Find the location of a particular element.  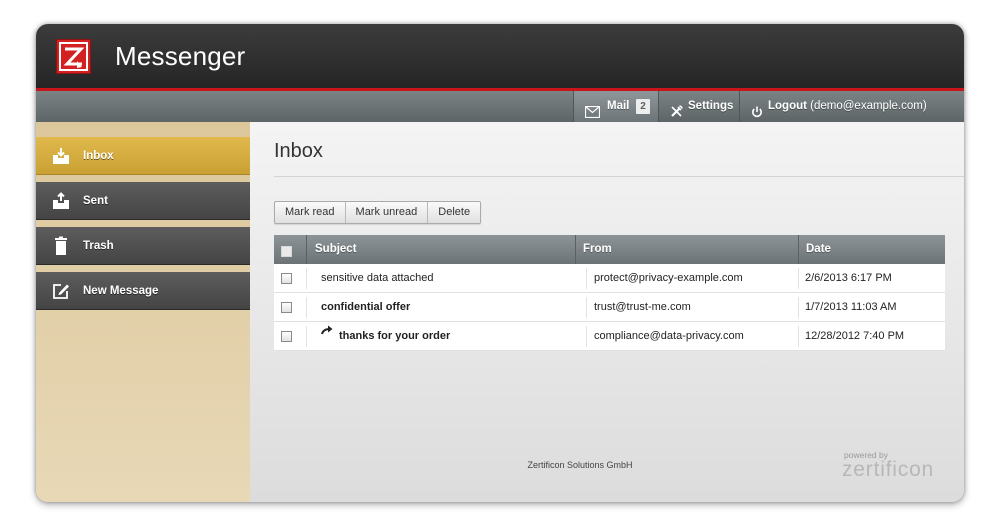

row-date: 2/6/2013 6:17 PM is located at coordinates (848, 278).